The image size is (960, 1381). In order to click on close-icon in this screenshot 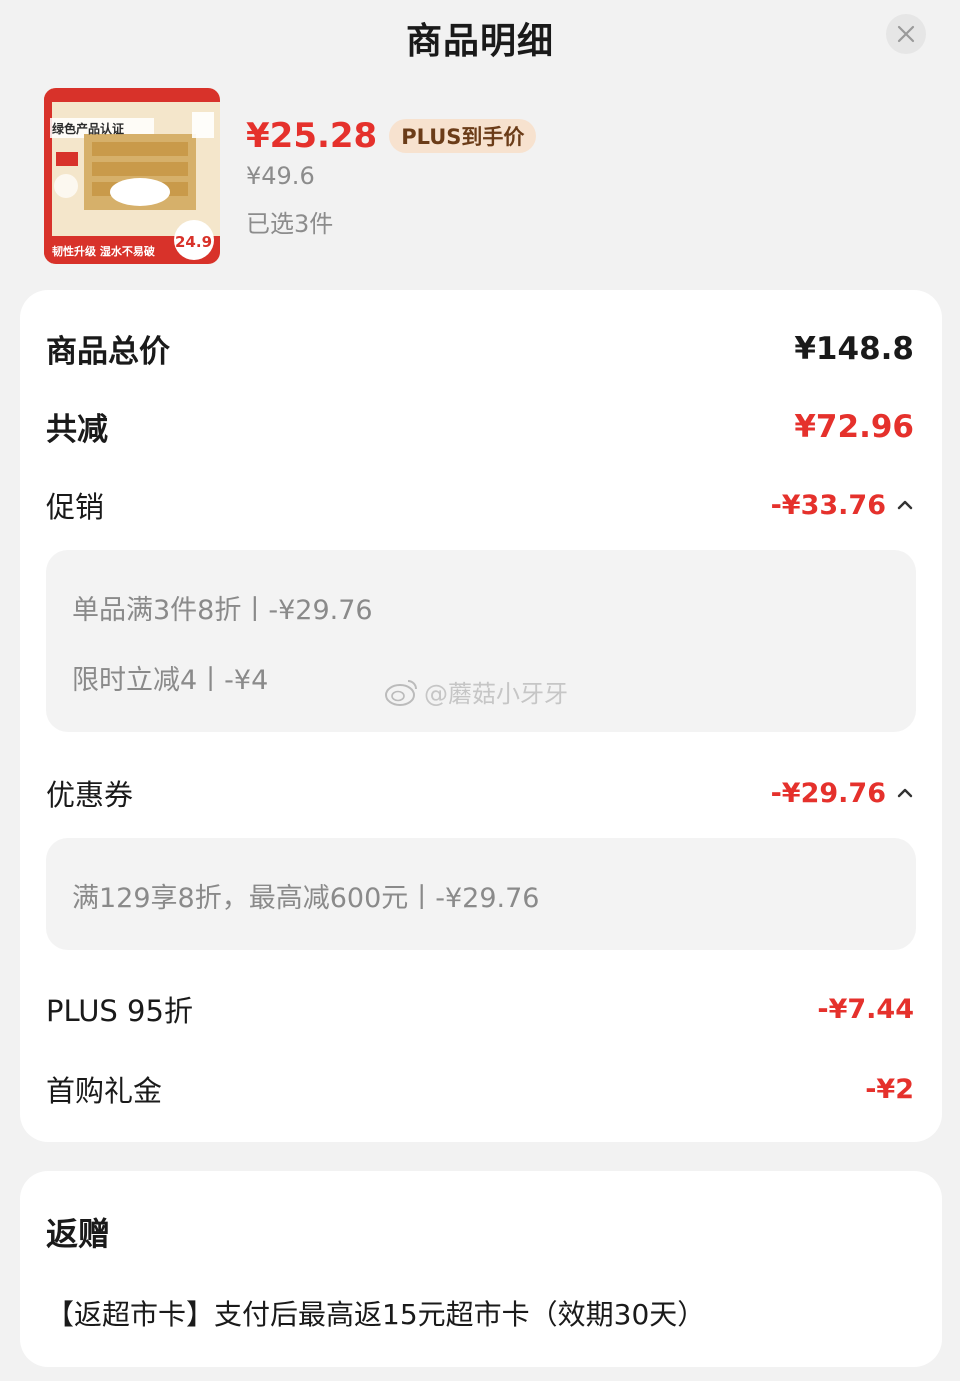, I will do `click(906, 34)`.